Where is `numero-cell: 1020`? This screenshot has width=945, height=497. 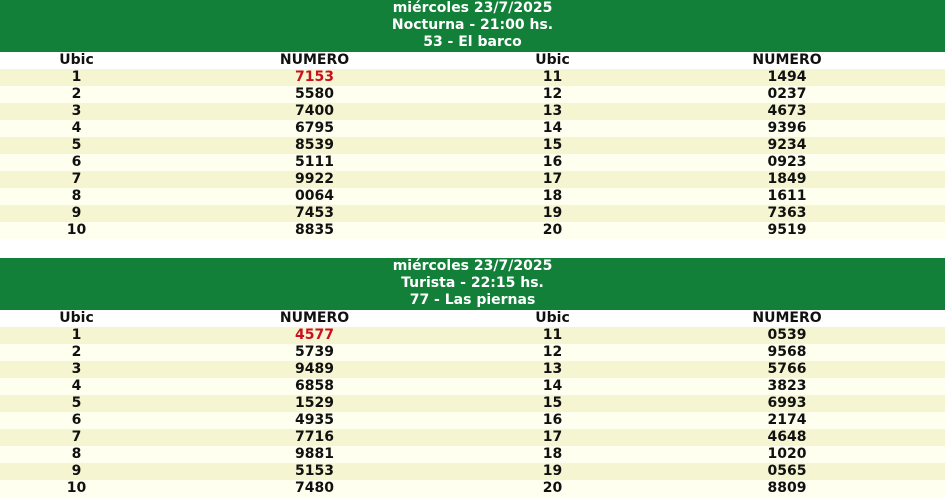
numero-cell: 1020 is located at coordinates (787, 454).